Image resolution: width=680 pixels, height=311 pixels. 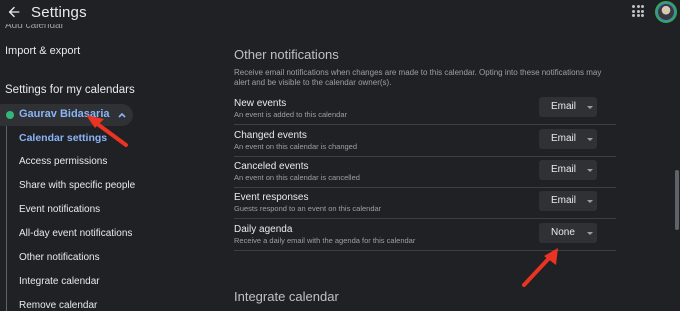 What do you see at coordinates (63, 161) in the screenshot?
I see `sidebar-item-access-permissions: Access permissions` at bounding box center [63, 161].